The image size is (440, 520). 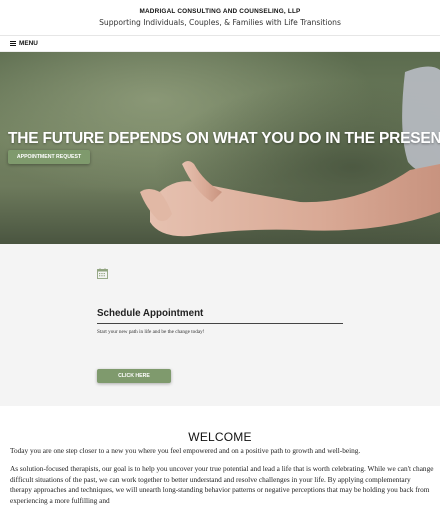 What do you see at coordinates (28, 43) in the screenshot?
I see `menu-label: MENU` at bounding box center [28, 43].